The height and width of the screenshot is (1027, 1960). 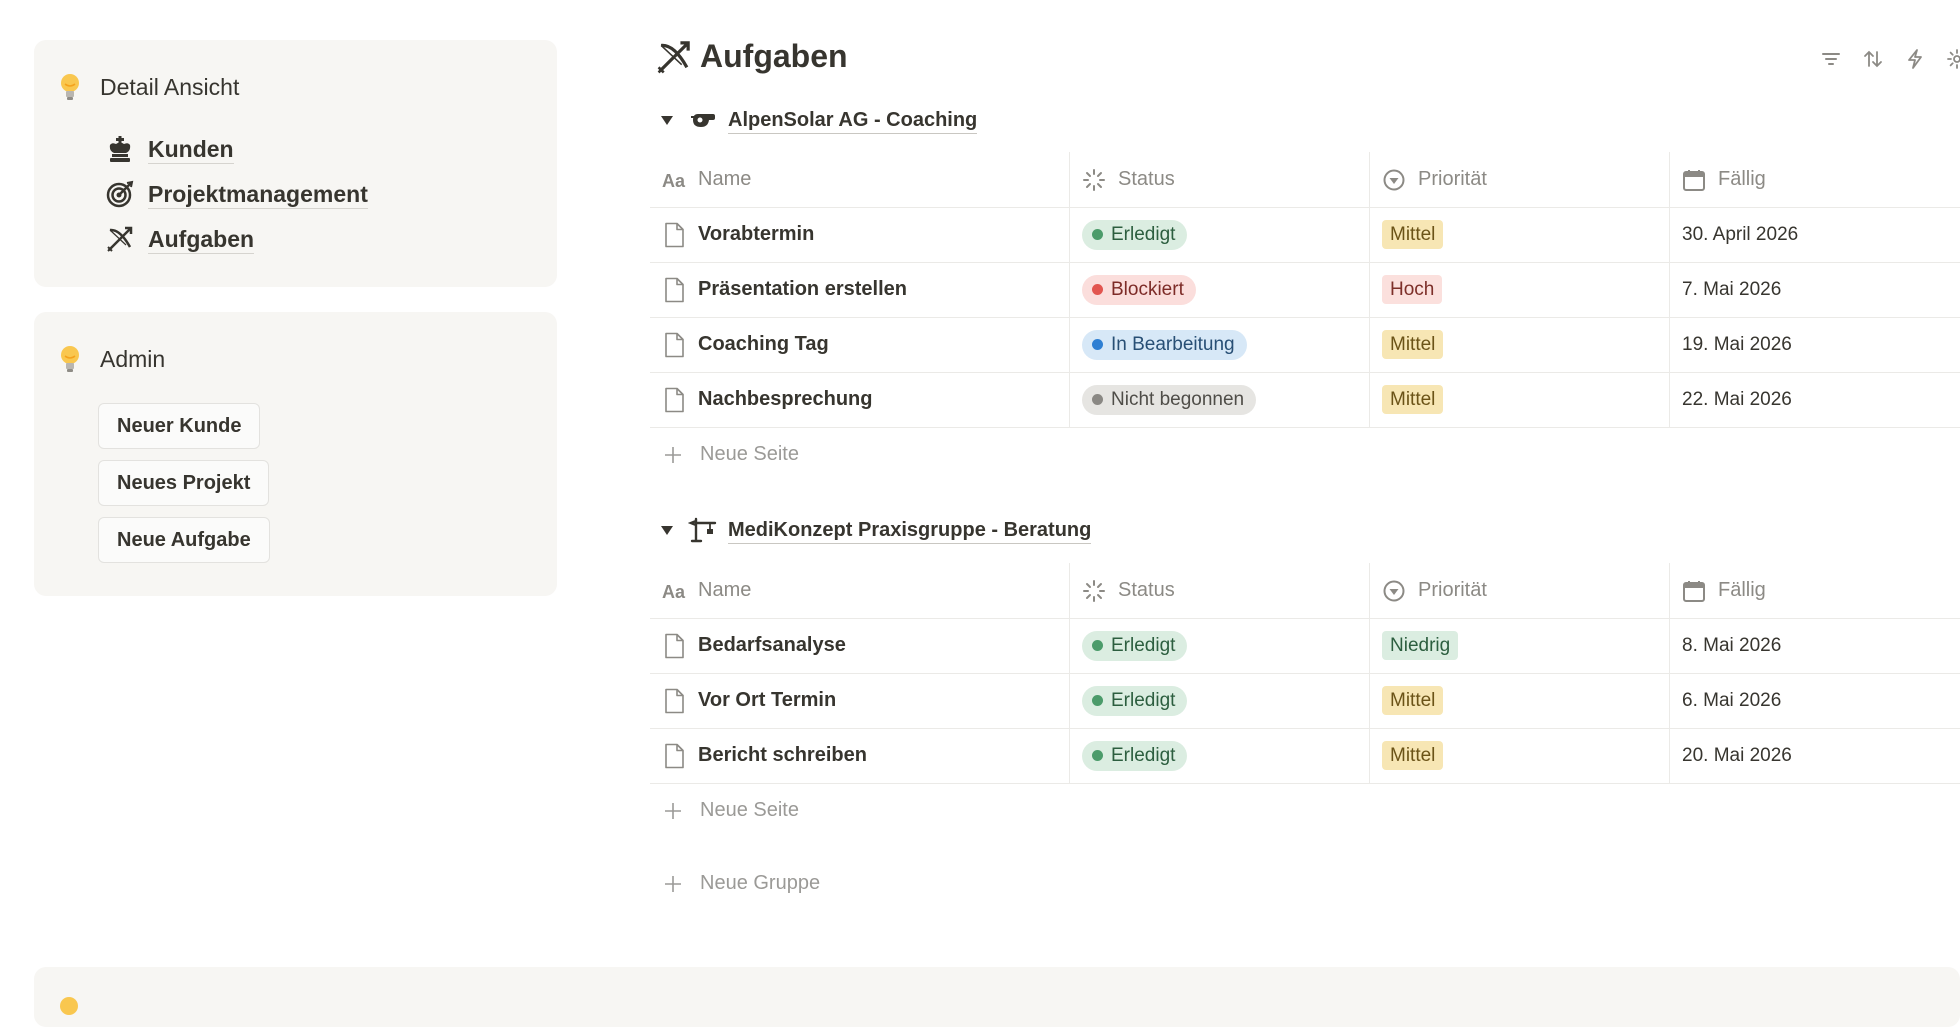 What do you see at coordinates (673, 56) in the screenshot?
I see `archery-icon` at bounding box center [673, 56].